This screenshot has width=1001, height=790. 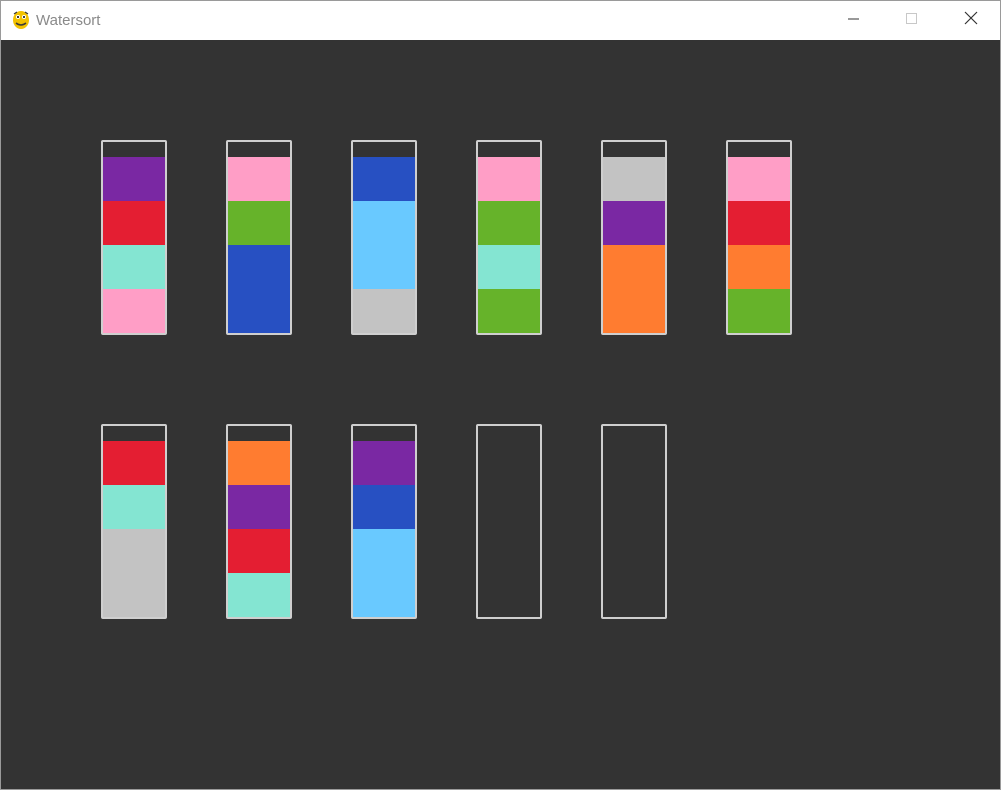 I want to click on minimize-icon, so click(x=854, y=21).